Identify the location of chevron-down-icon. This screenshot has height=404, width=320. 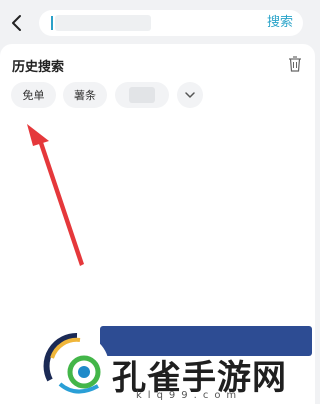
(190, 95).